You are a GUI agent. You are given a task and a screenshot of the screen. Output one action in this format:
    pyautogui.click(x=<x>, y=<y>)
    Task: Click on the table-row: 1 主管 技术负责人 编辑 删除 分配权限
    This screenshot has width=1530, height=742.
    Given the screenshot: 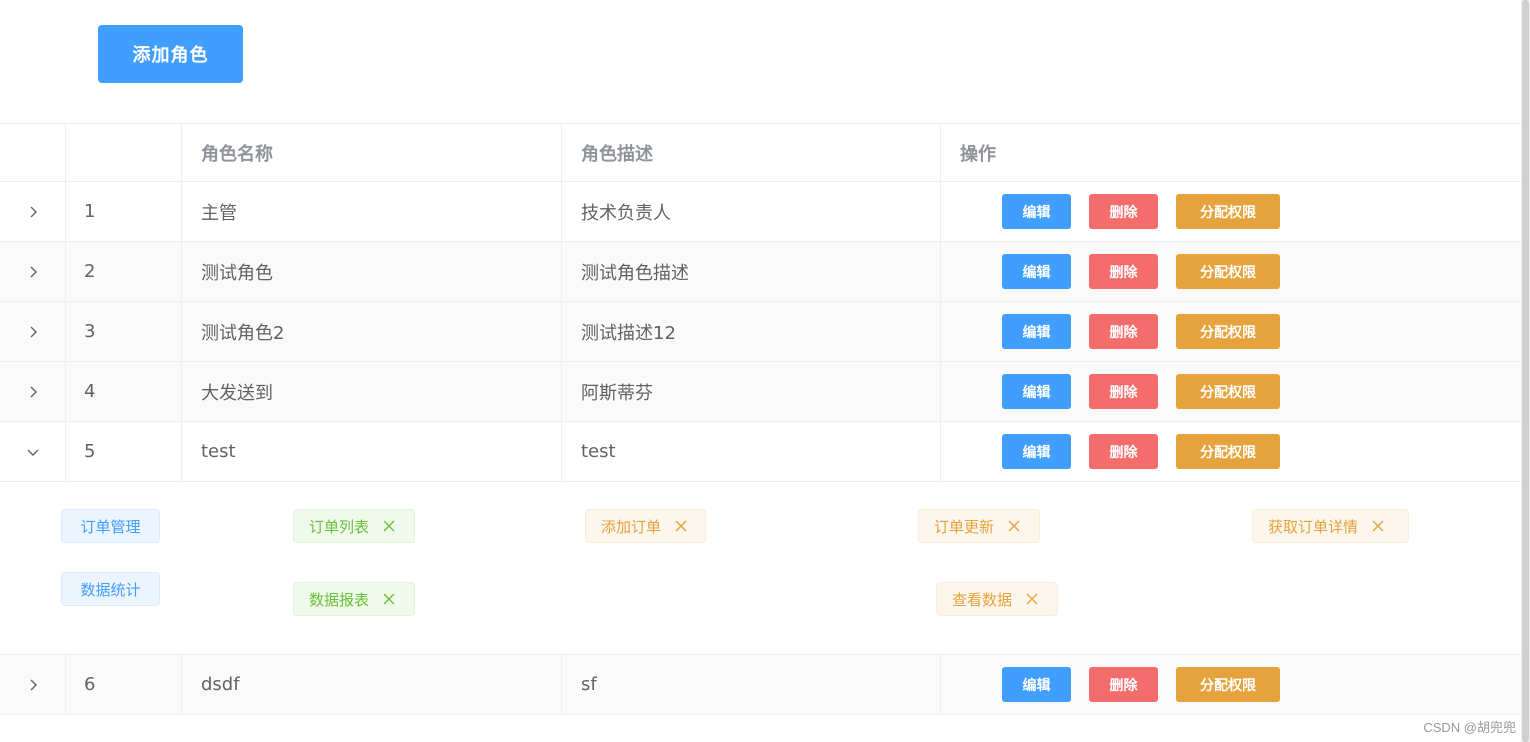 What is the action you would take?
    pyautogui.click(x=760, y=212)
    